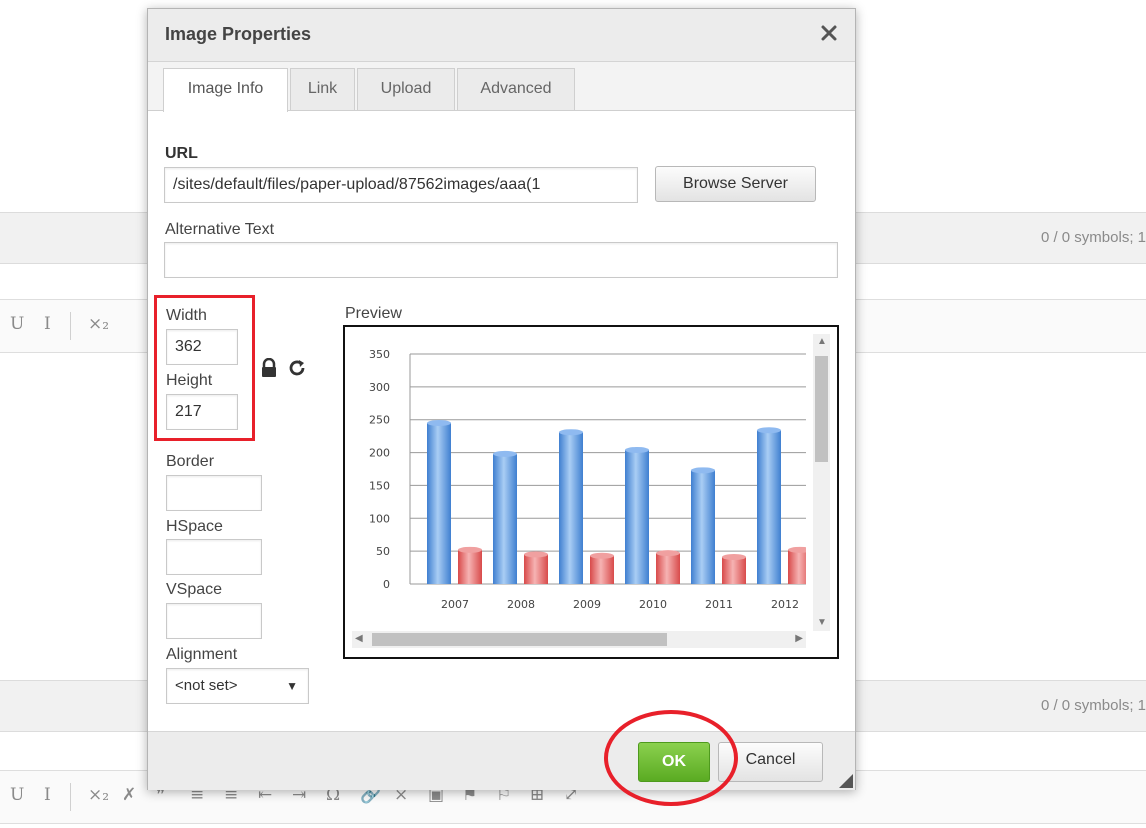 This screenshot has width=1146, height=828. Describe the element at coordinates (204, 368) in the screenshot. I see `width-height-highlight` at that location.